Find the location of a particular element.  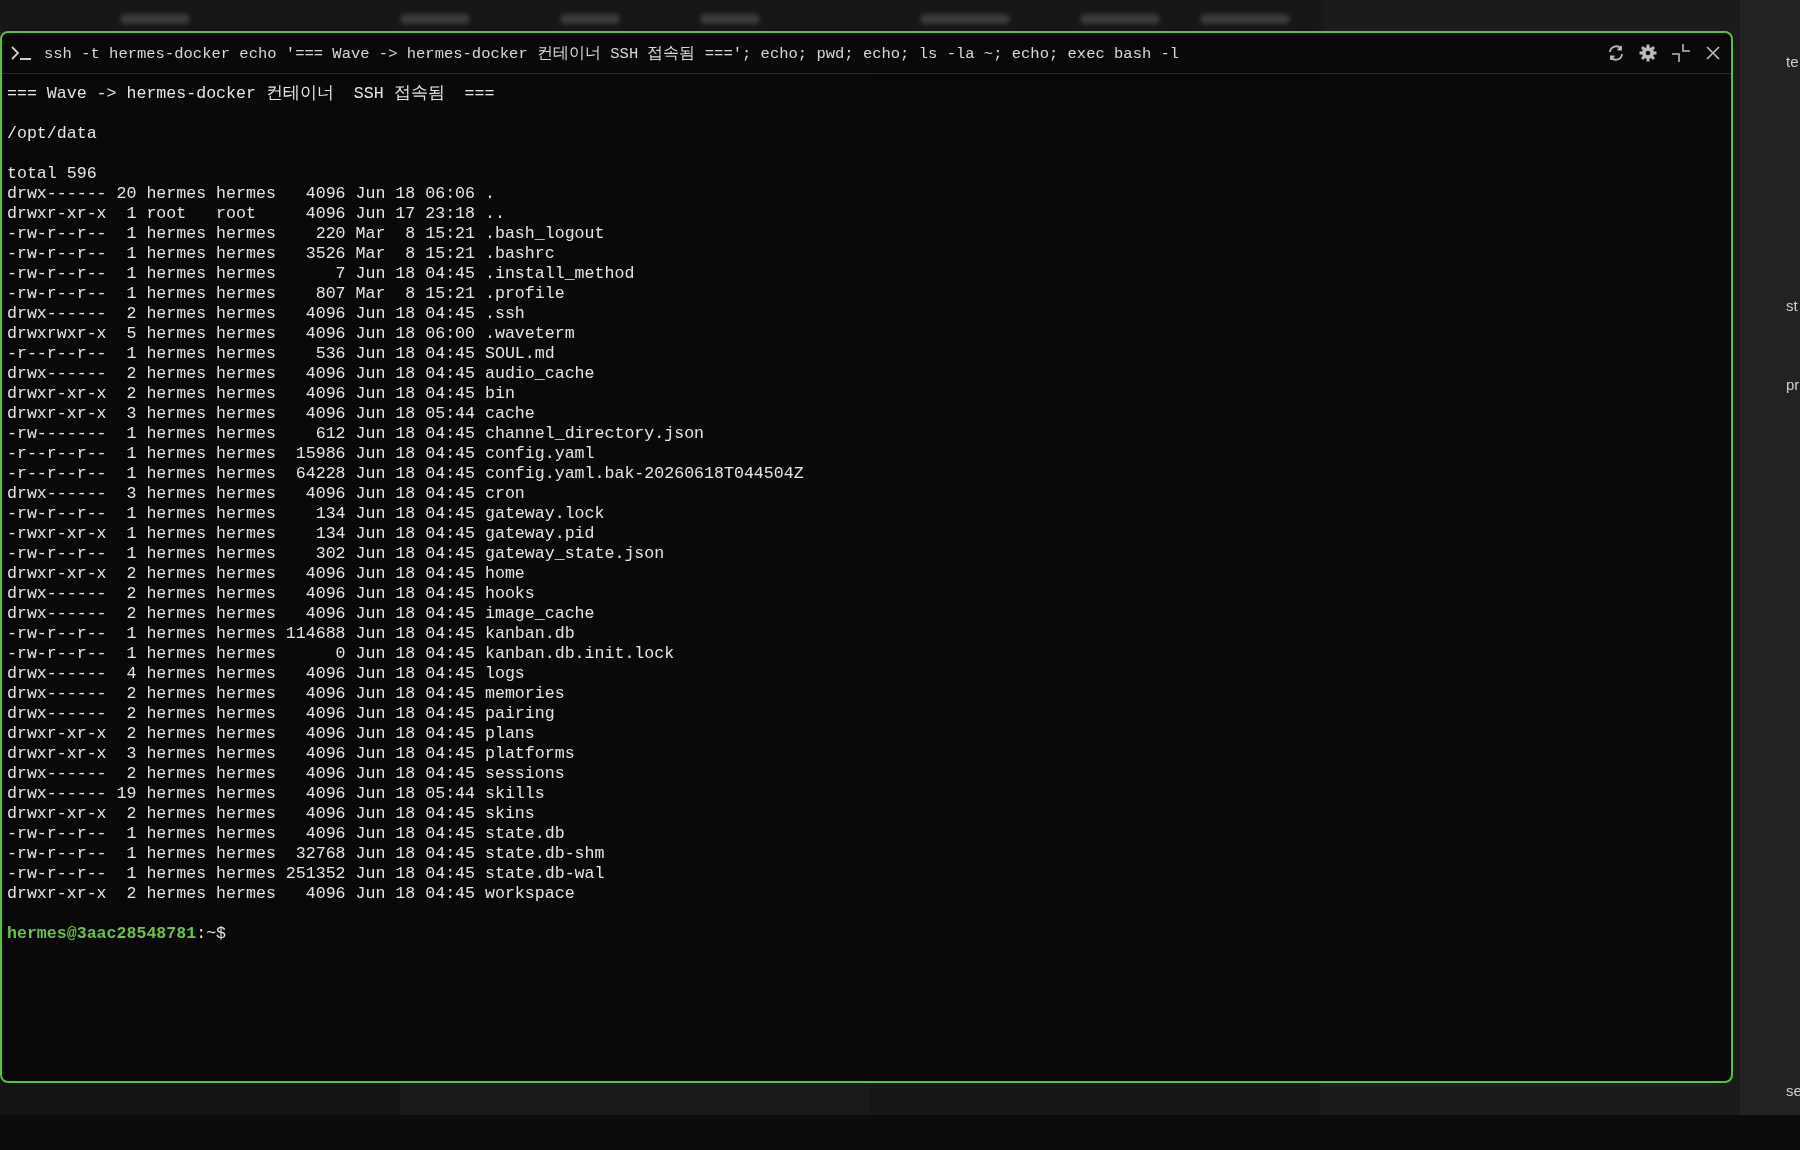

terminal-line: drwx------ 2 hermes hermes 4096 Jun 18 04:45 hooks is located at coordinates (271, 594).